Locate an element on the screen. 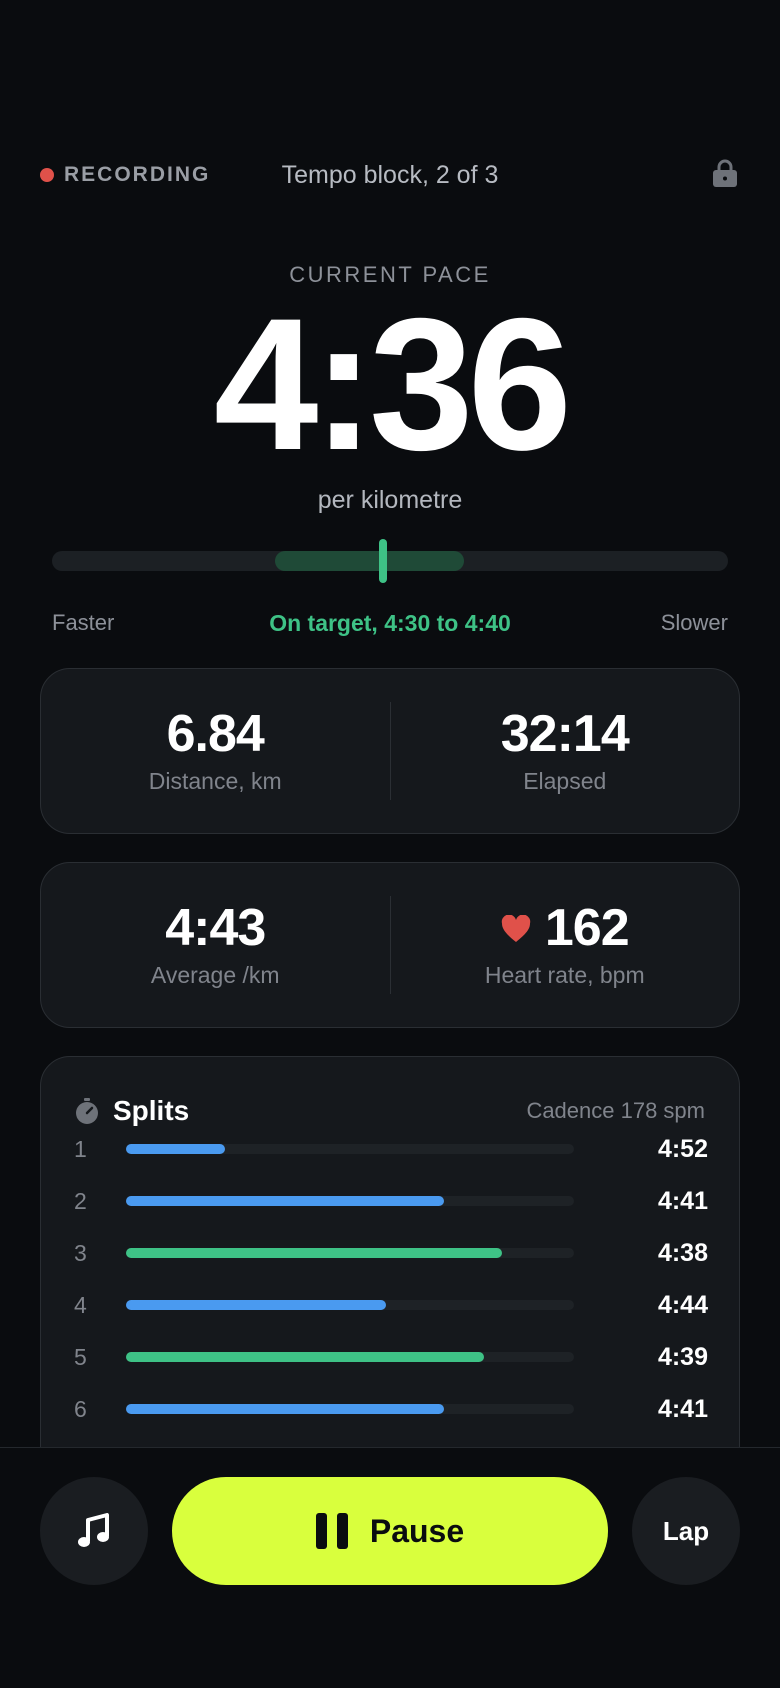  split-number: 3 is located at coordinates (80, 1252).